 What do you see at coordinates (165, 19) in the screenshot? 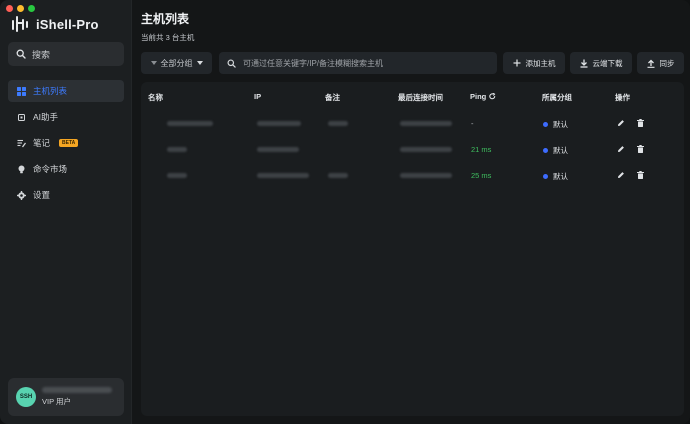
I see `page-title: 主机列表` at bounding box center [165, 19].